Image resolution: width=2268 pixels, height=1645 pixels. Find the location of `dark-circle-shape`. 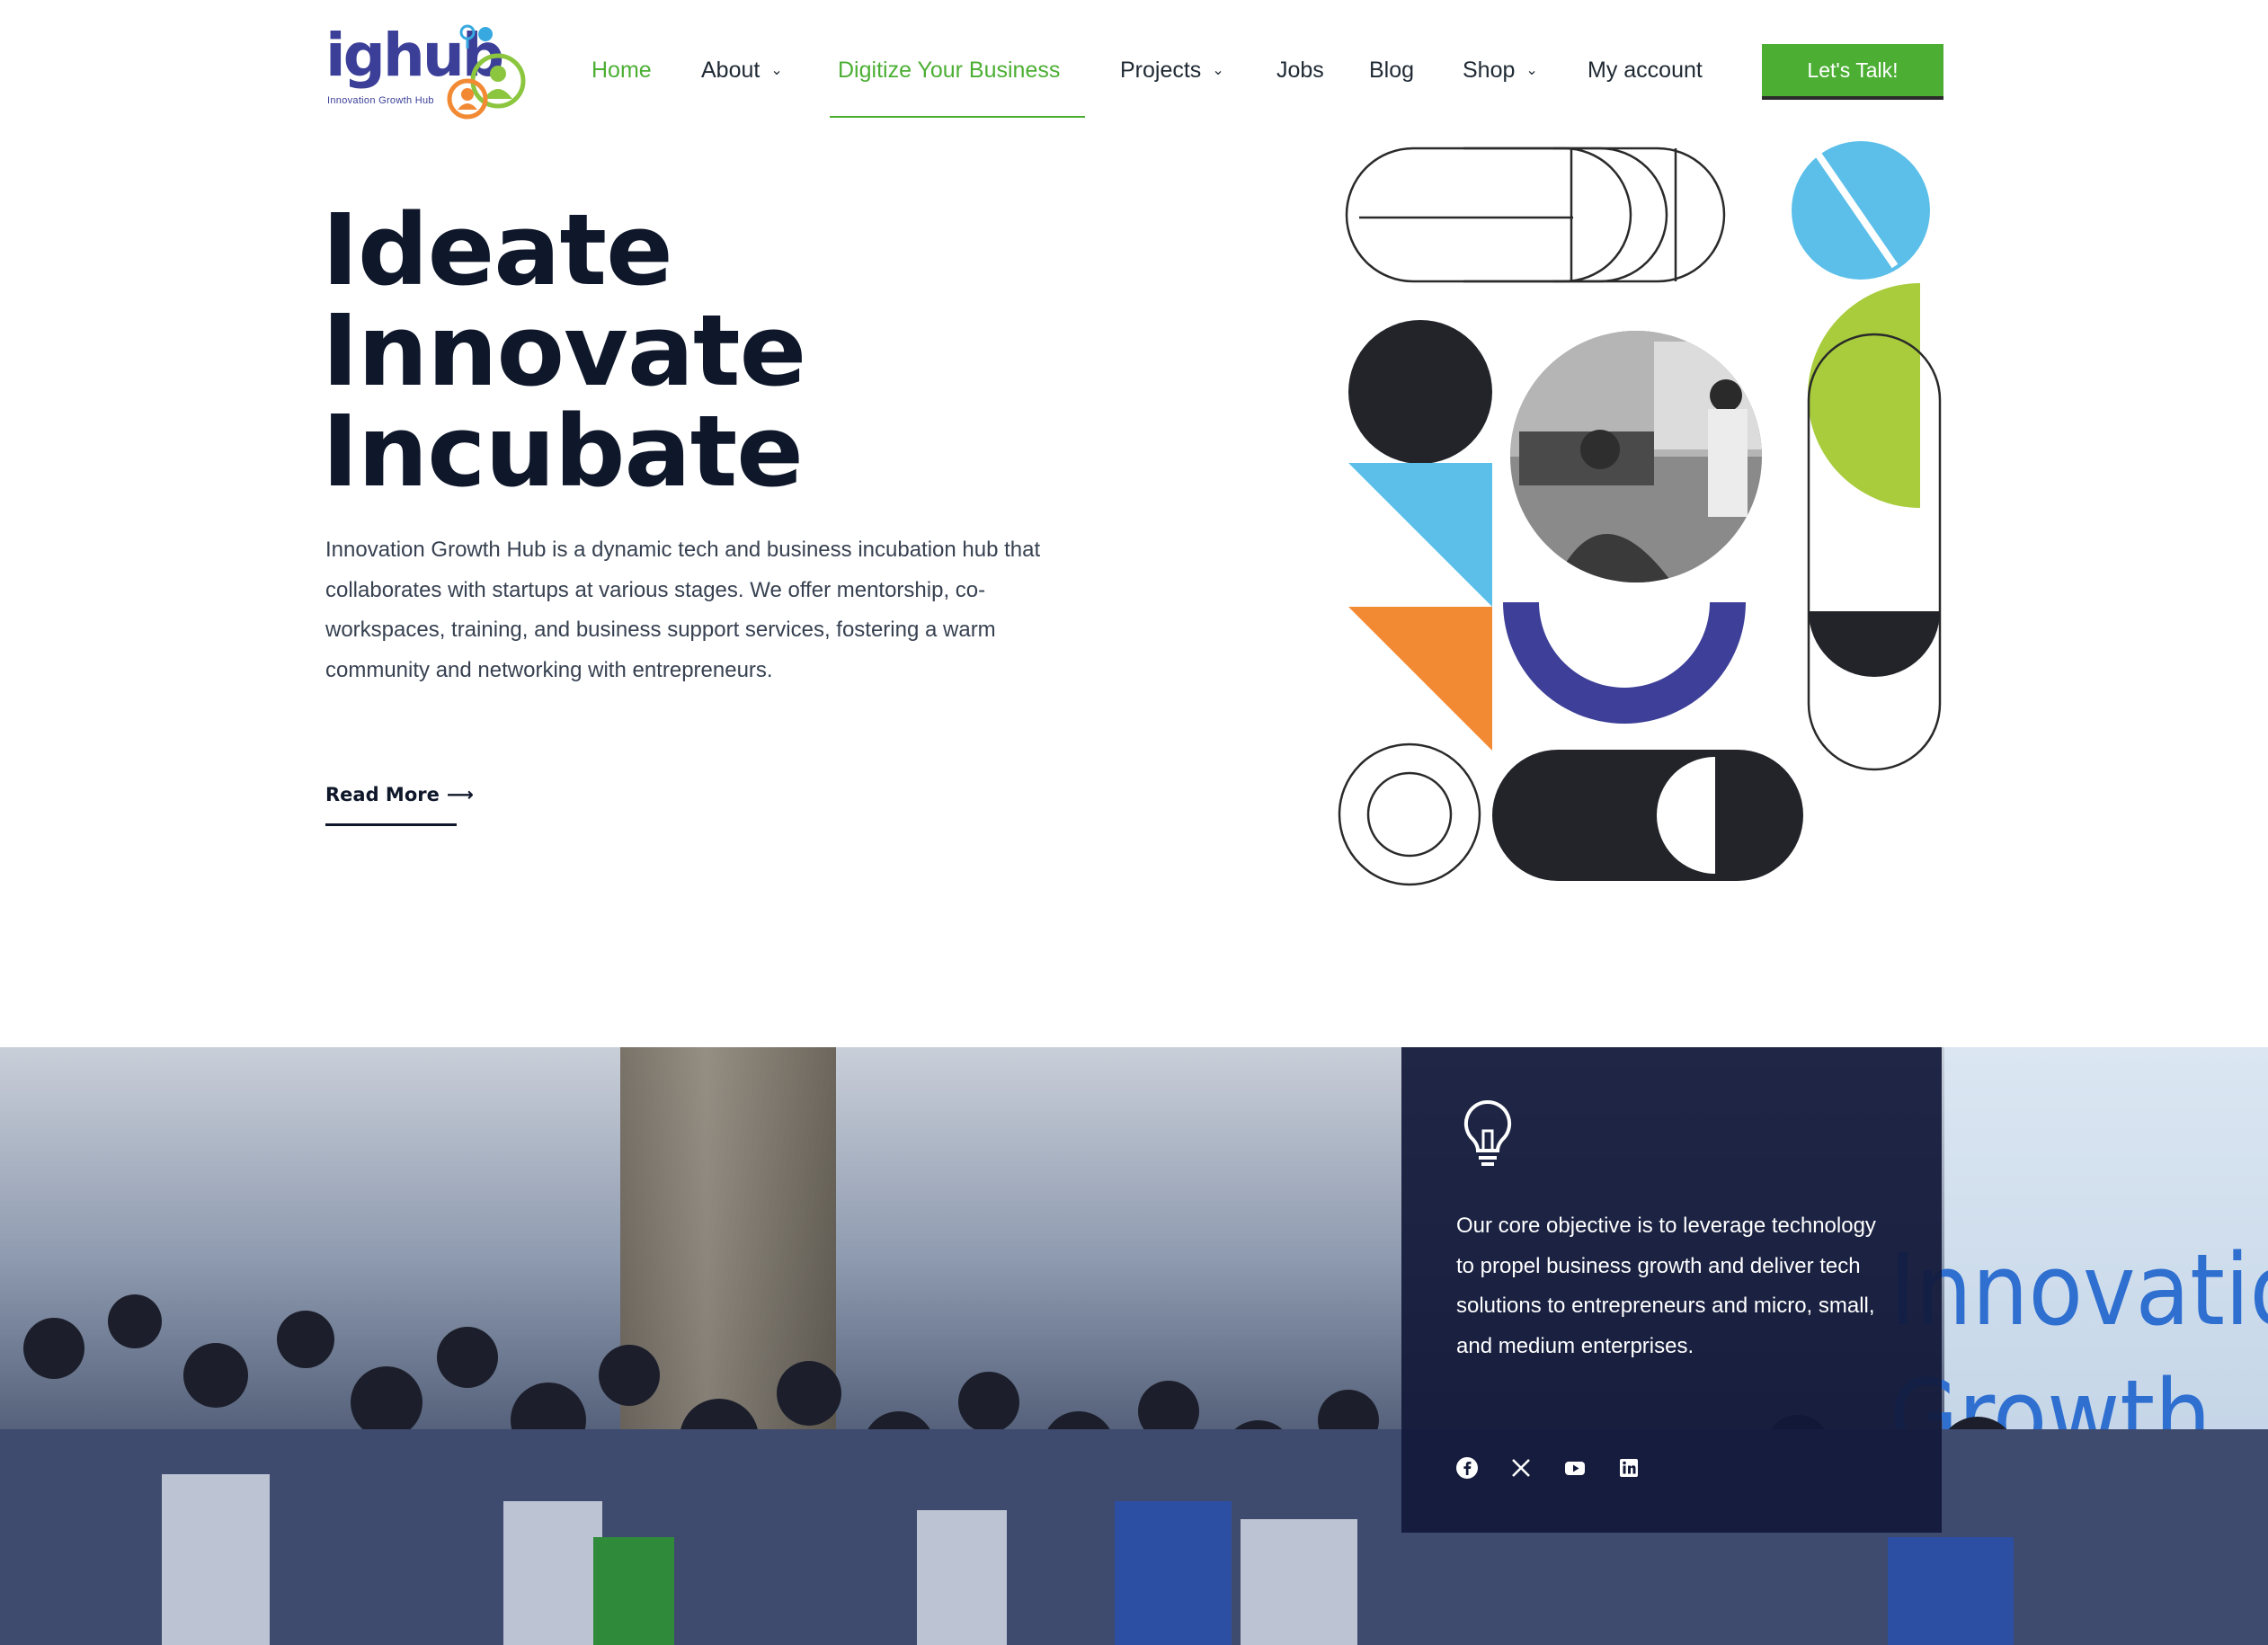

dark-circle-shape is located at coordinates (1420, 392).